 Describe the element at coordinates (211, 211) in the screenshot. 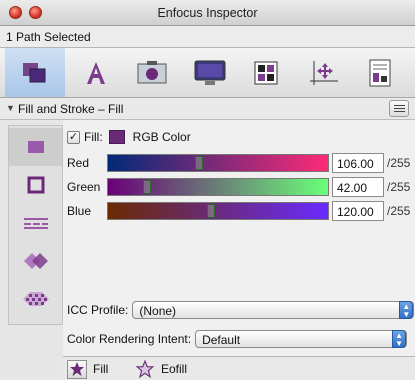

I see `blue-slider-thumb` at that location.